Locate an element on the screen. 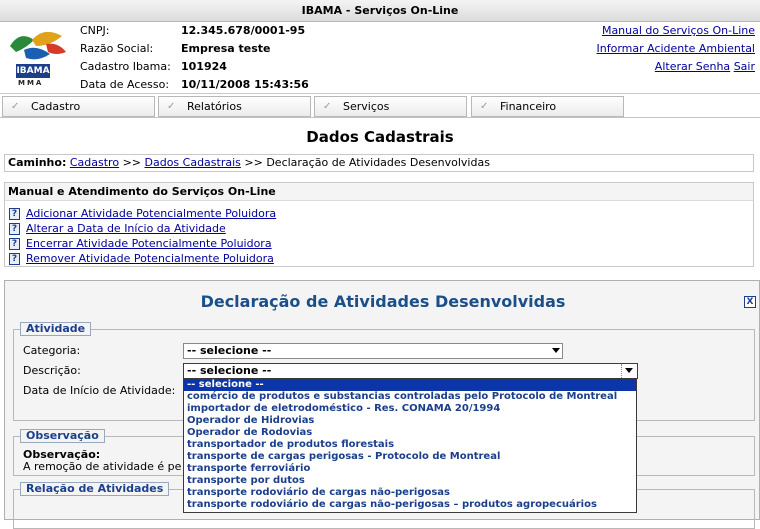 The image size is (760, 529). ibama-logo: IBAMA MMA is located at coordinates (38, 58).